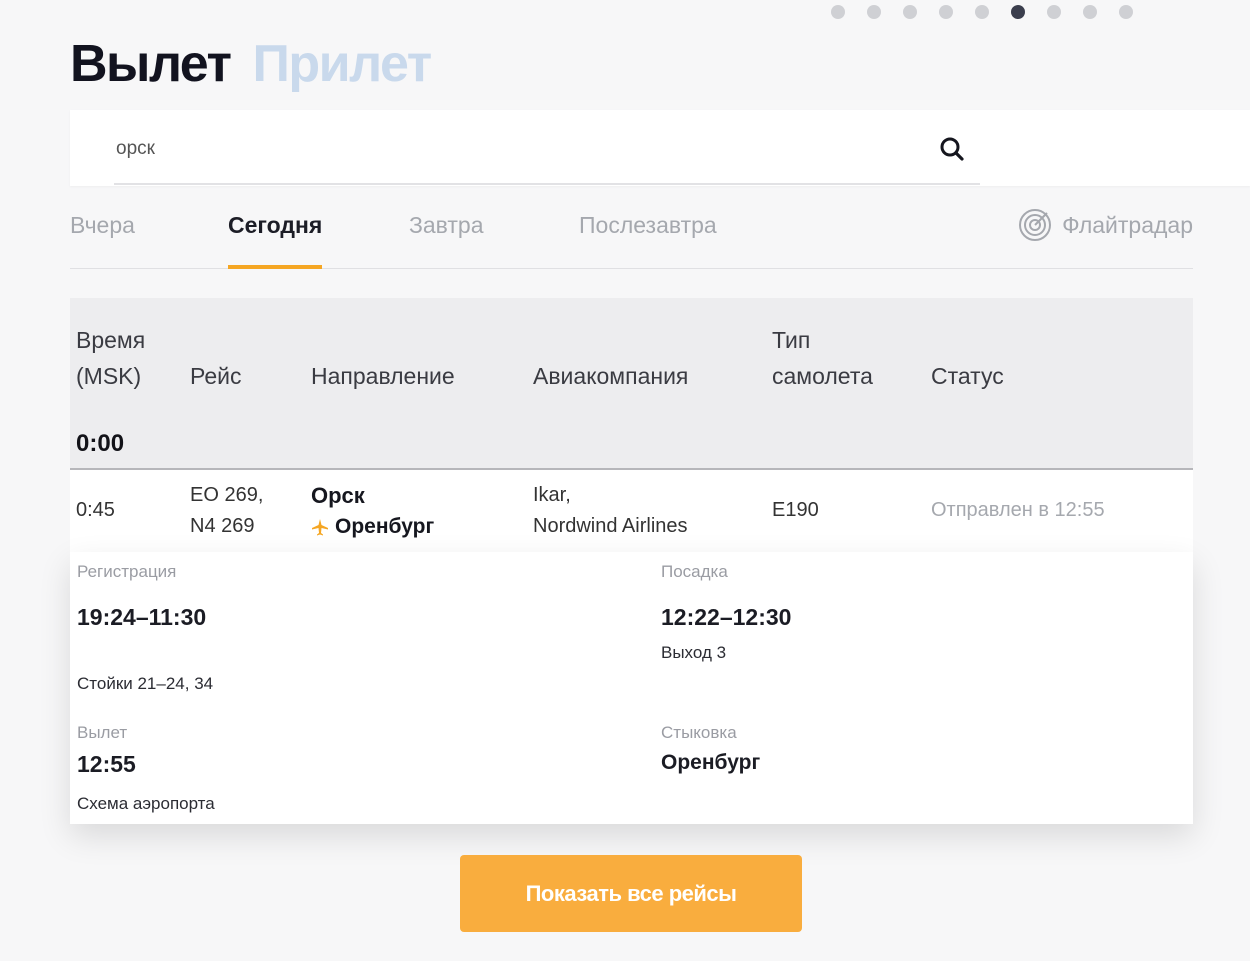  I want to click on tab-arrivals: Прилет, so click(343, 64).